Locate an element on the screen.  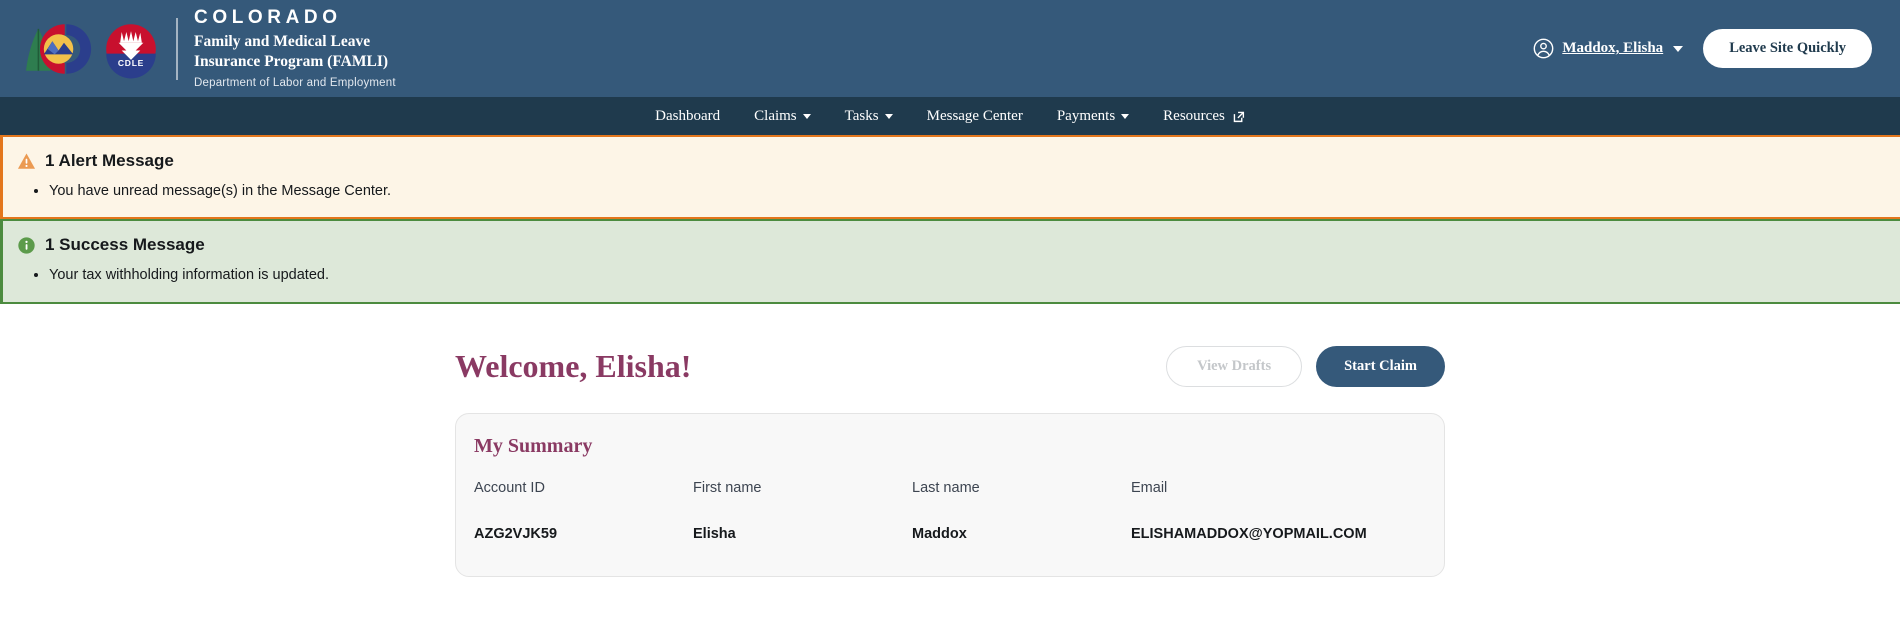
colorado-state-logo is located at coordinates (59, 48).